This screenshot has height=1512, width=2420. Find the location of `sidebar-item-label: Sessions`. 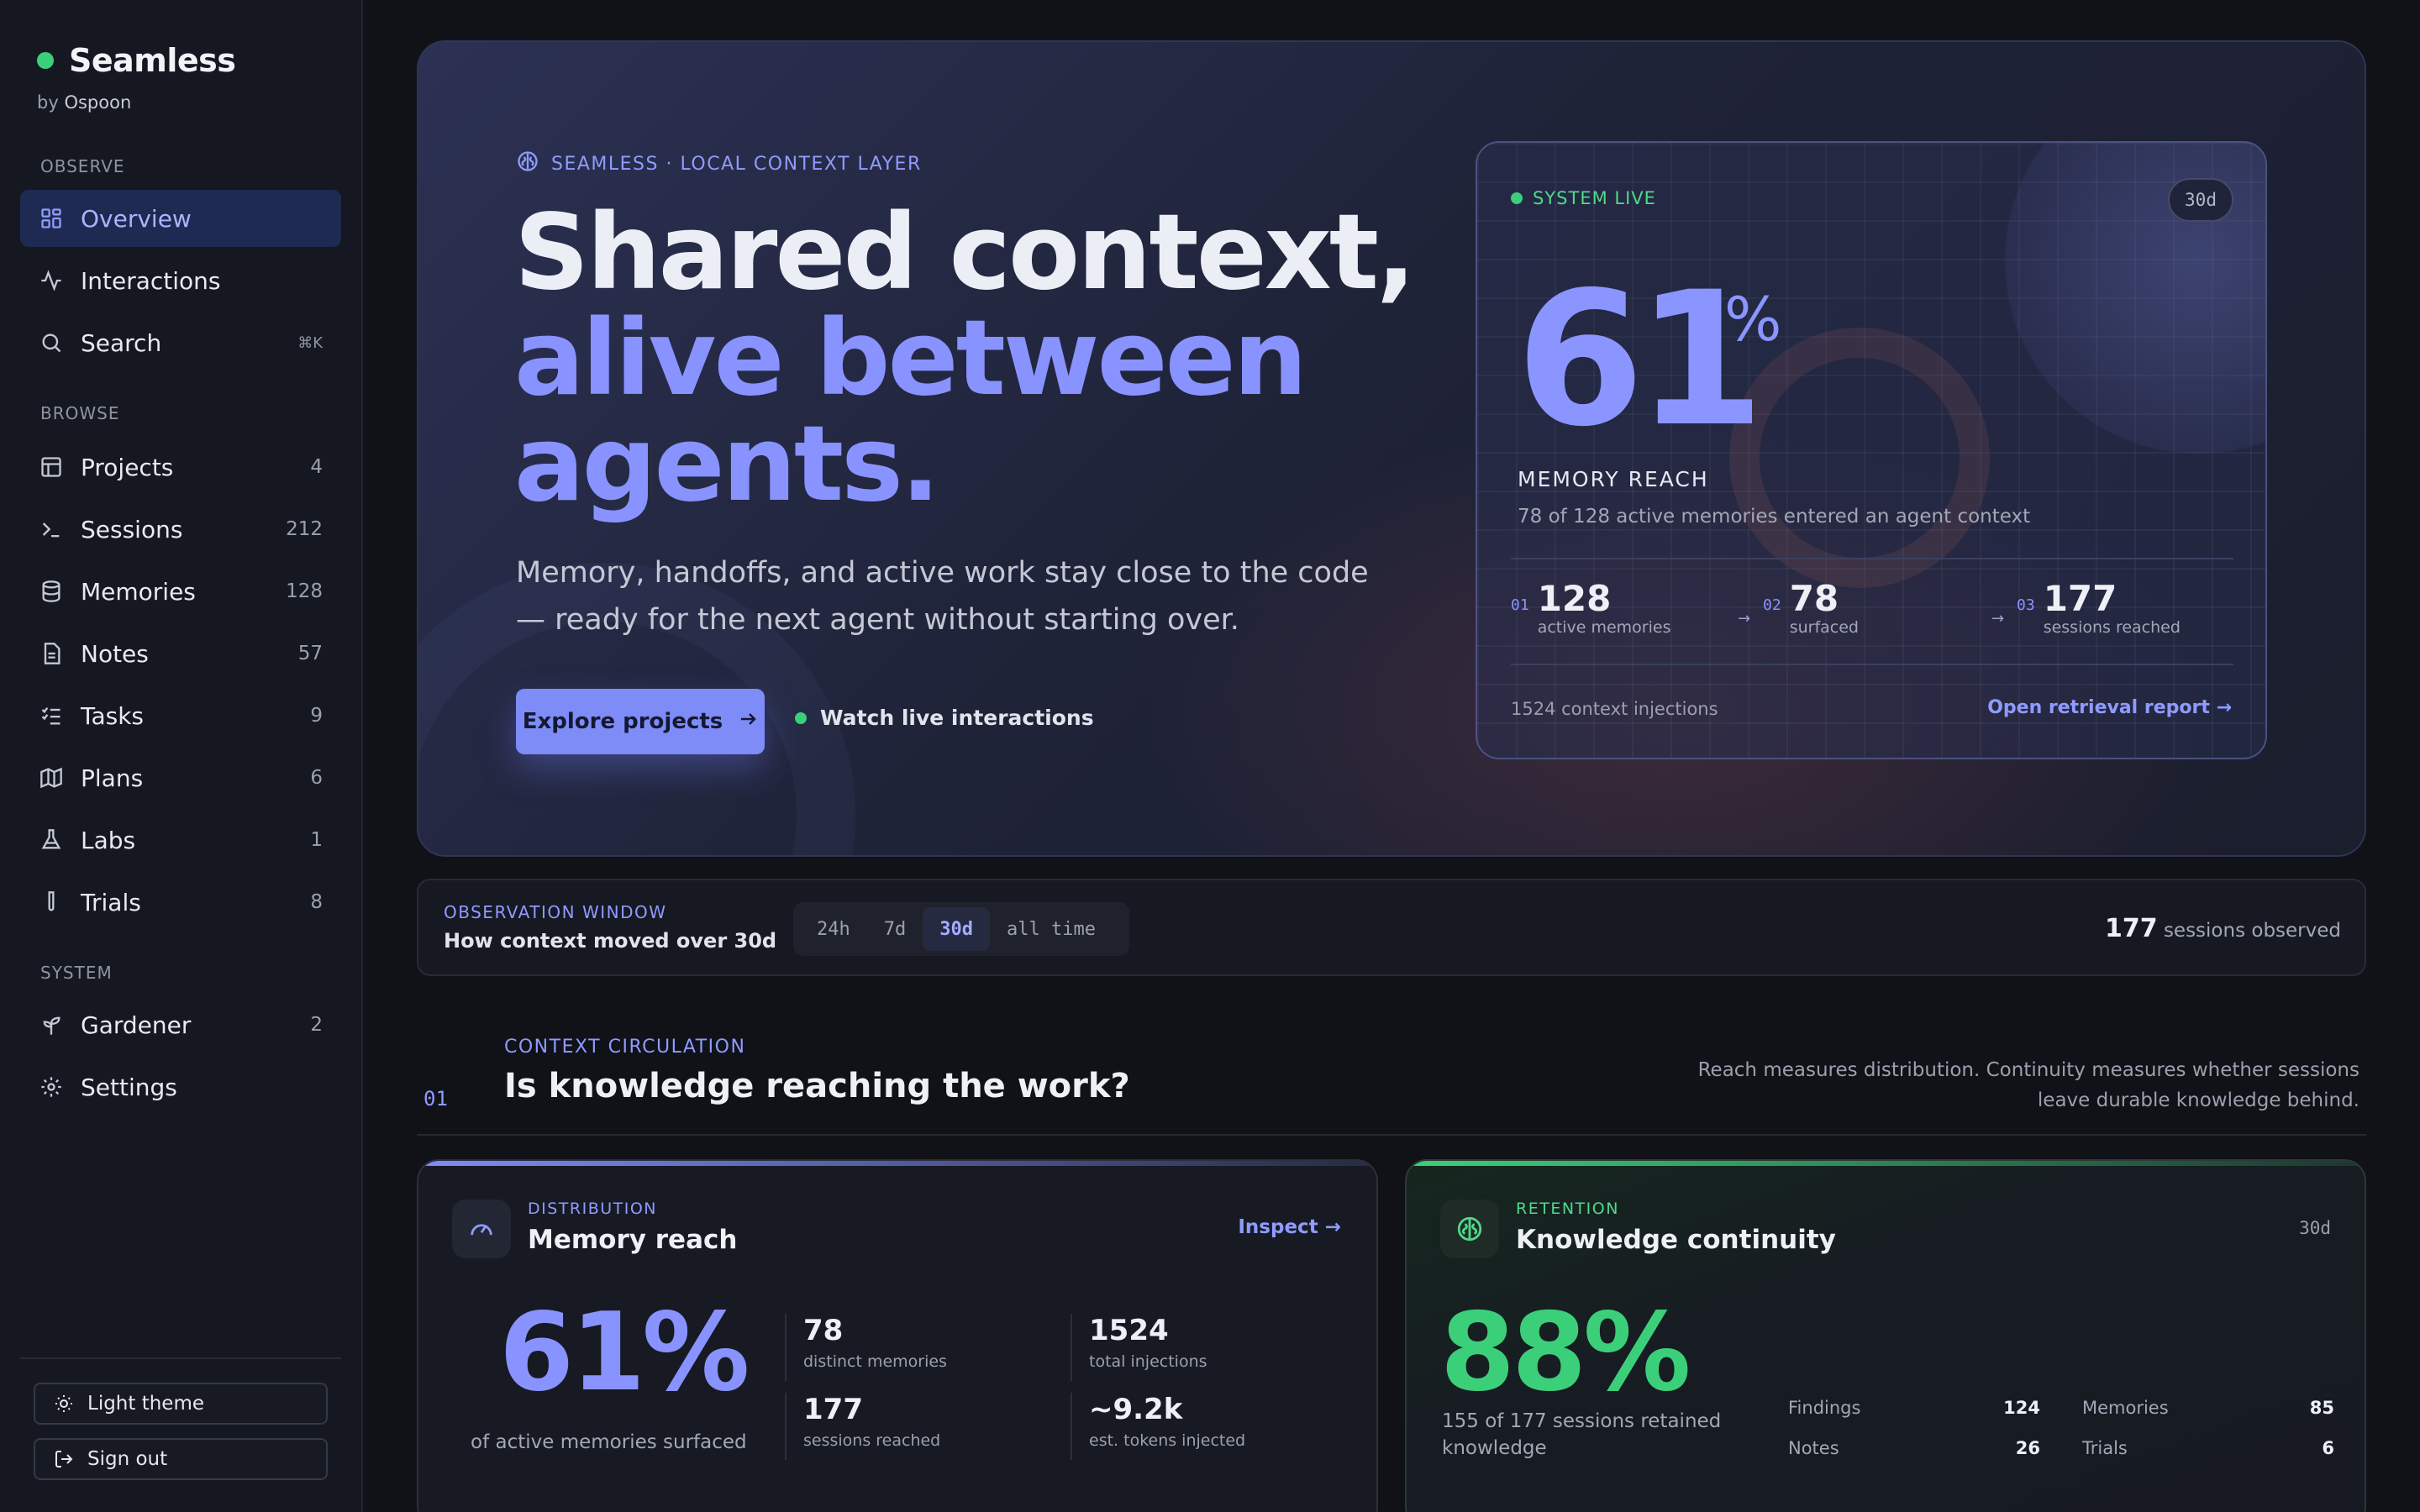

sidebar-item-label: Sessions is located at coordinates (132, 529).